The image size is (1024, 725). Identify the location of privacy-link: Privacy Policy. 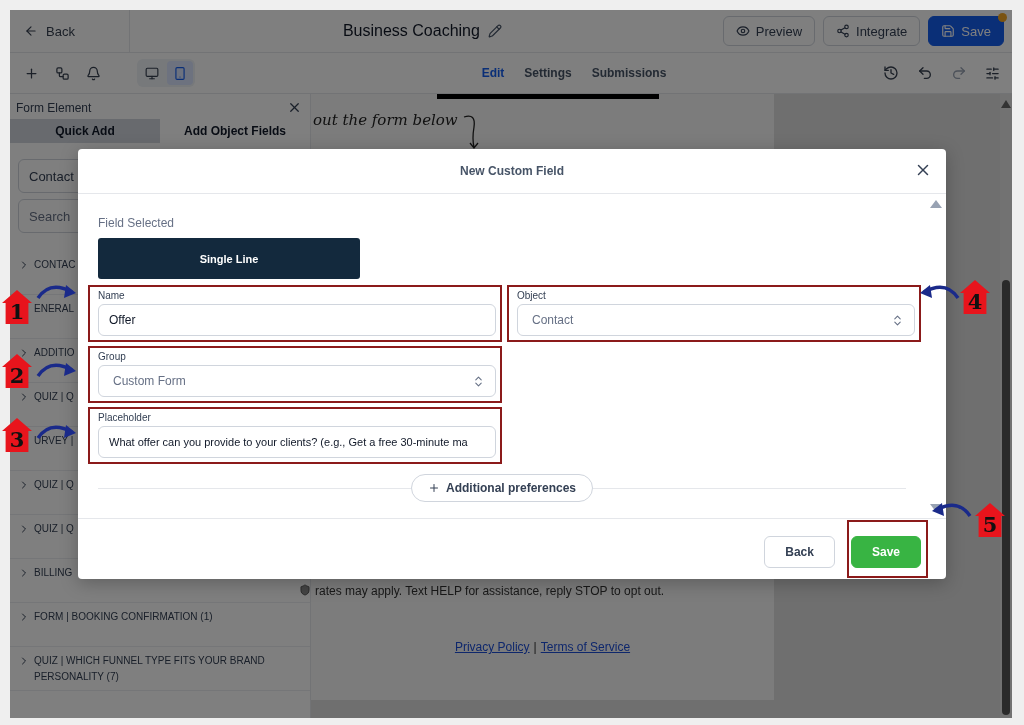
(492, 647).